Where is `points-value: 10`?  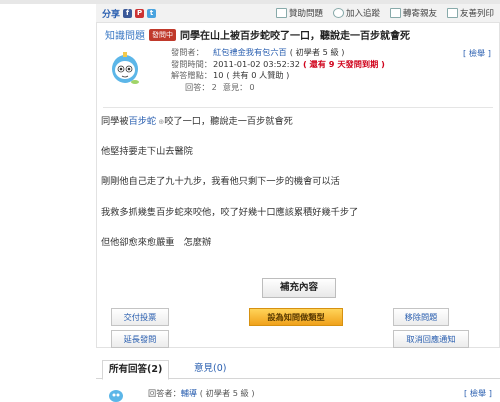 points-value: 10 is located at coordinates (218, 75).